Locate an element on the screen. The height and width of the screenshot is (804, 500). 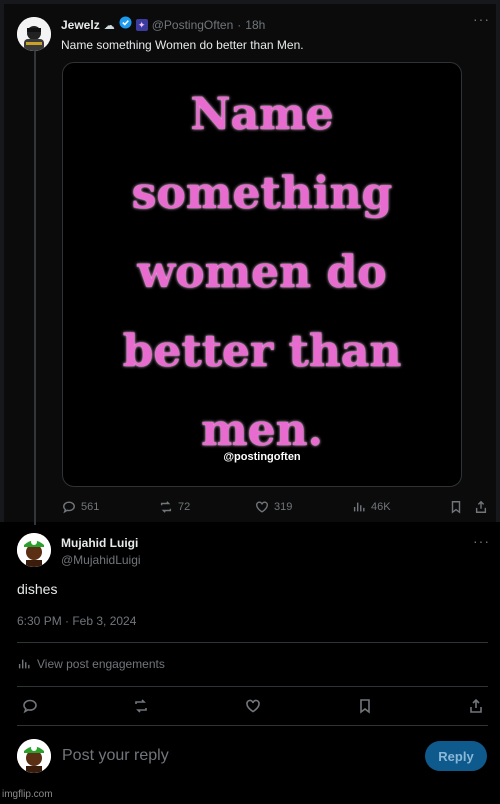
reply-share-action is located at coordinates (476, 706).